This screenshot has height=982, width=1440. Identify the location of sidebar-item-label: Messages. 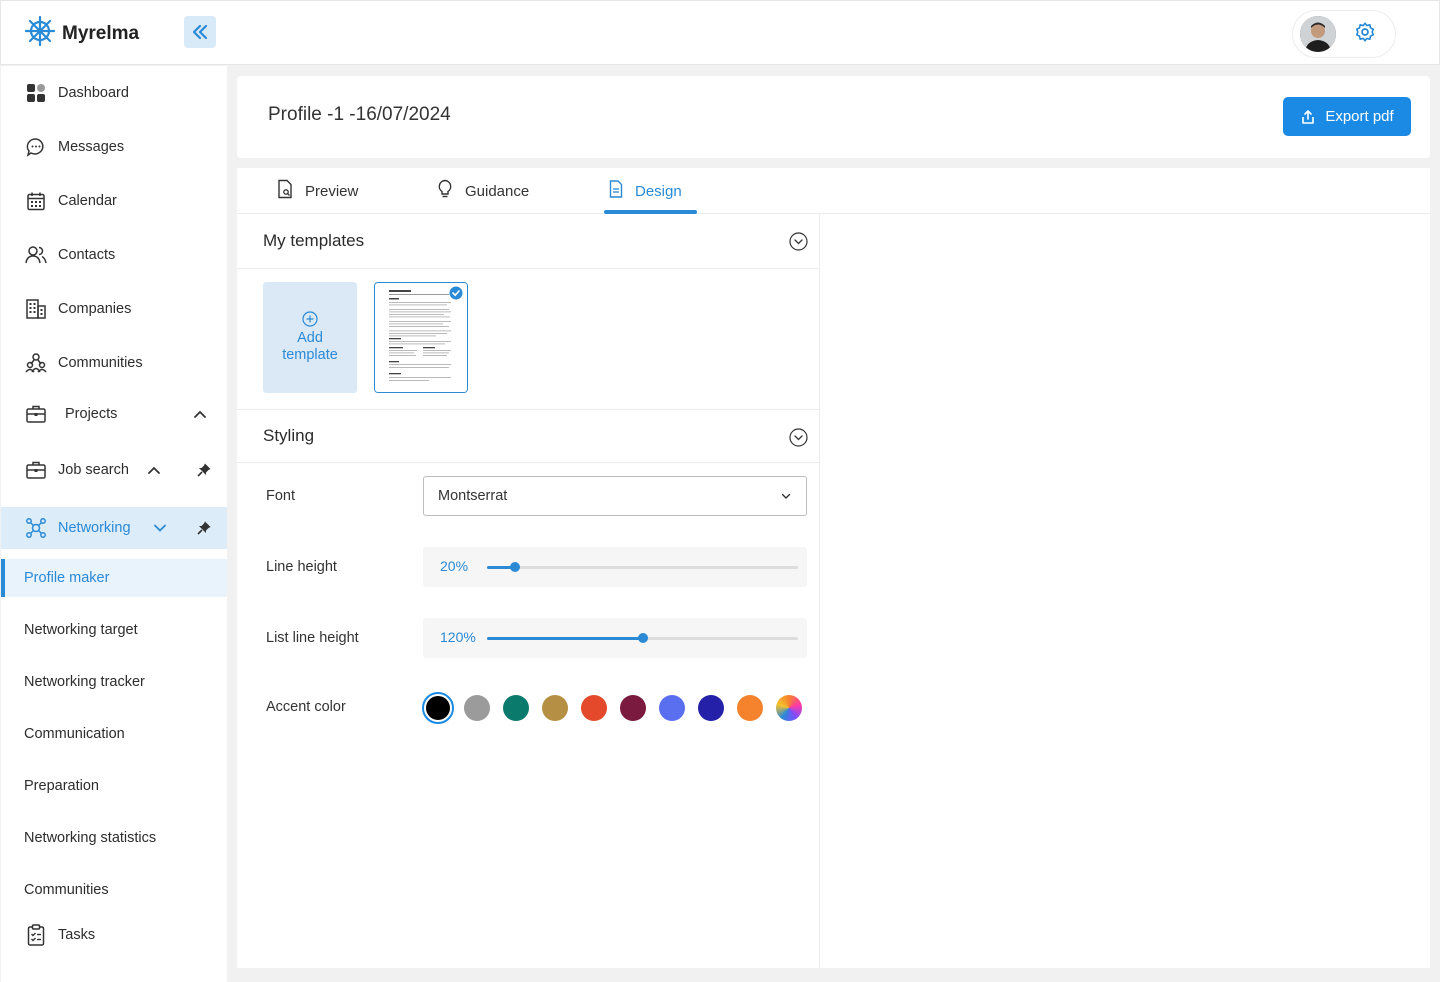
(91, 147).